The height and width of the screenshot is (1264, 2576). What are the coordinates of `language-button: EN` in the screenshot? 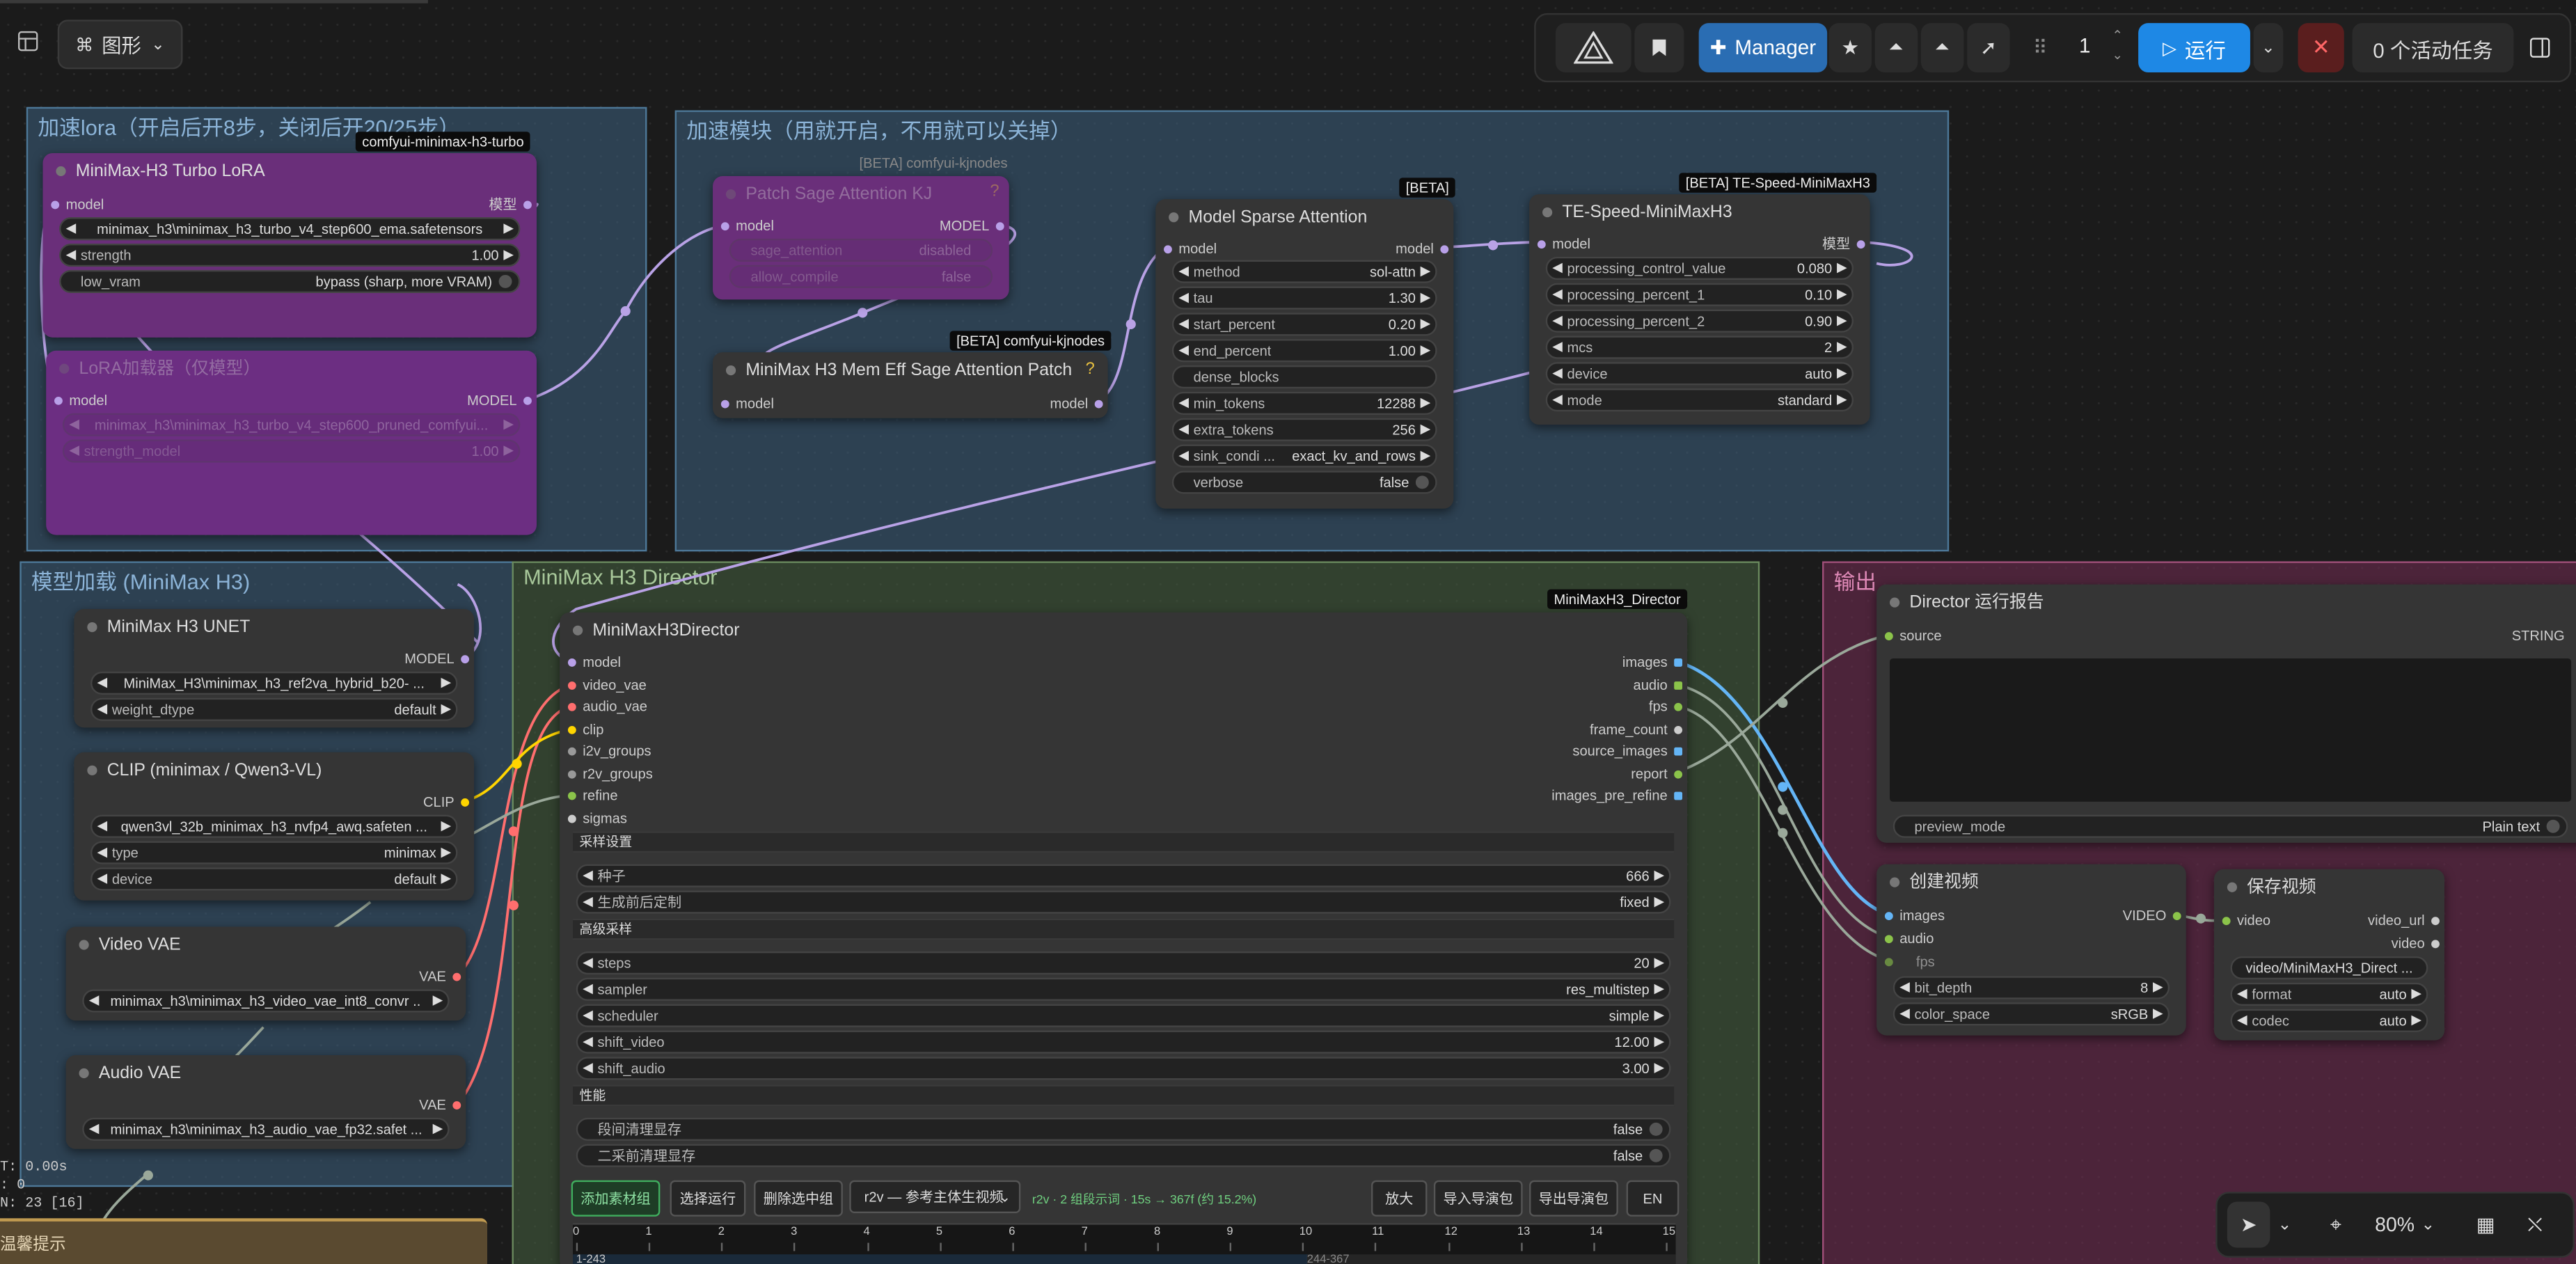 It's located at (1653, 1198).